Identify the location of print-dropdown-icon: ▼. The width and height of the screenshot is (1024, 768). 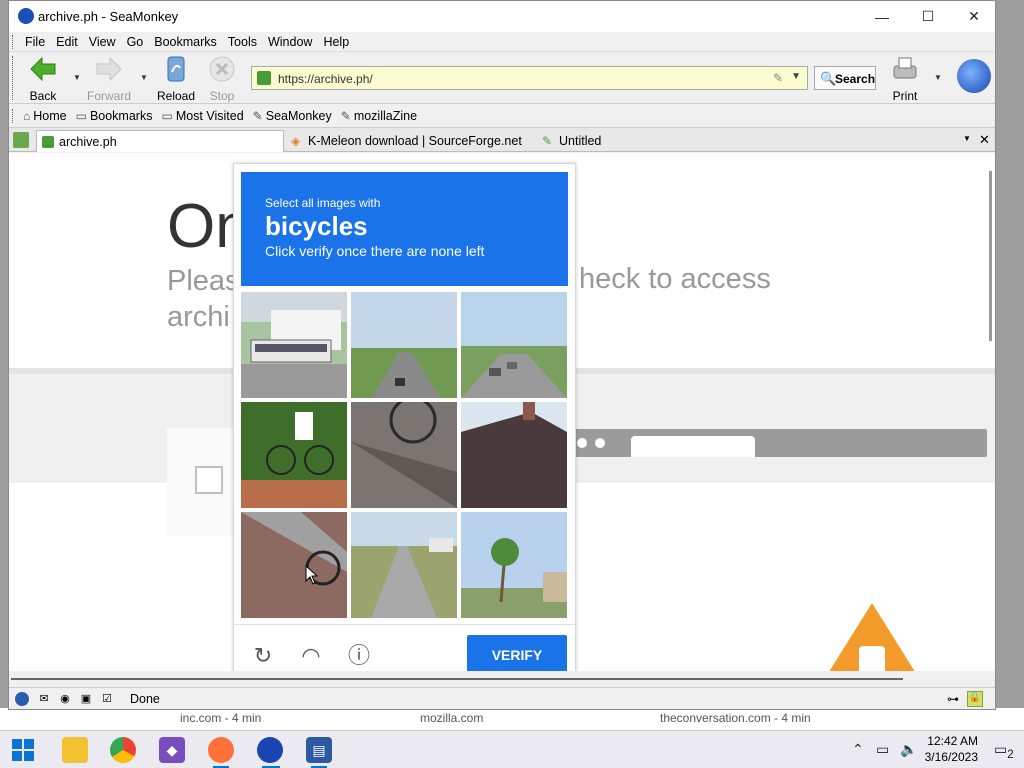
(938, 77).